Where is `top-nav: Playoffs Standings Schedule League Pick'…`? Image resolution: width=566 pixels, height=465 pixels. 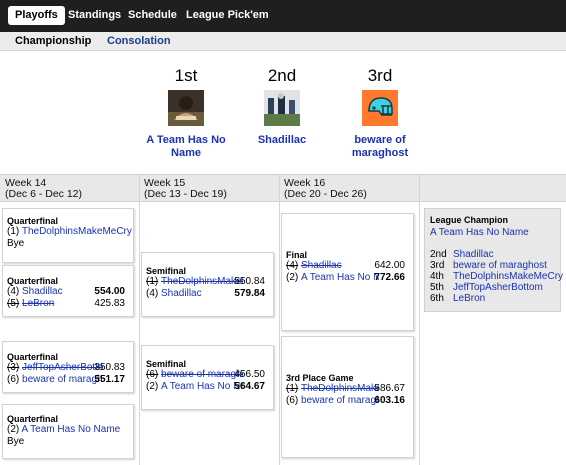 top-nav: Playoffs Standings Schedule League Pick'… is located at coordinates (283, 16).